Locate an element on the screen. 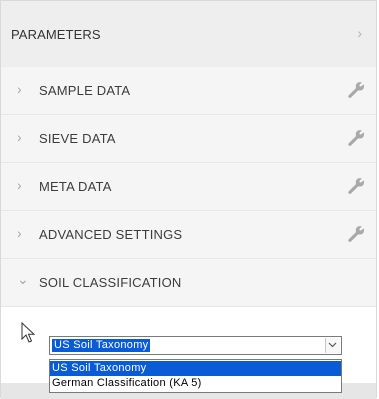 The width and height of the screenshot is (379, 399). chevron-down-icon: ⌄ is located at coordinates (23, 279).